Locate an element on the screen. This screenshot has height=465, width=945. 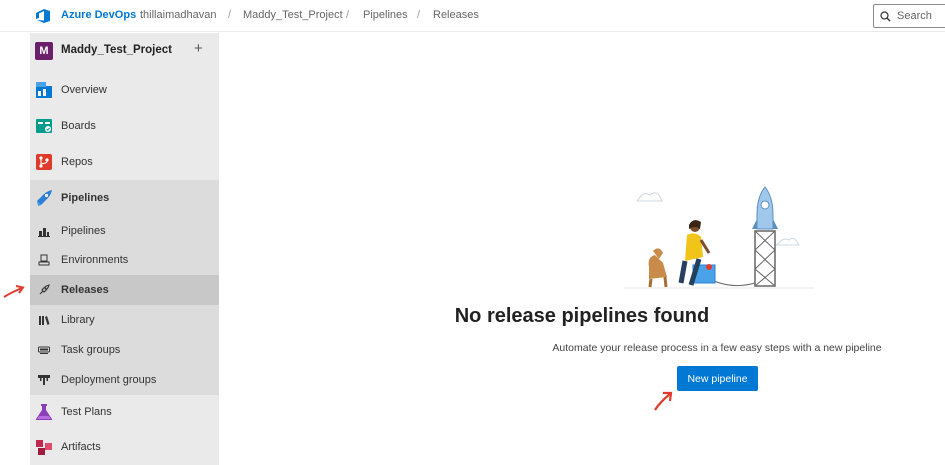
empty-state-title: No release pipelines found is located at coordinates (582, 316).